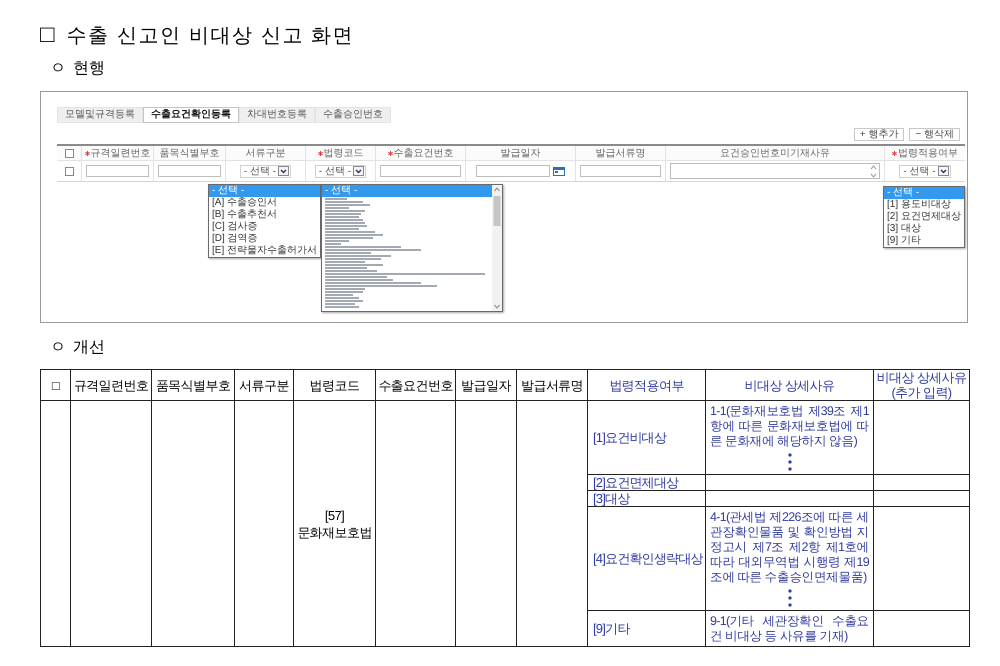  Describe the element at coordinates (879, 134) in the screenshot. I see `toolbar-button: + 행추가` at that location.